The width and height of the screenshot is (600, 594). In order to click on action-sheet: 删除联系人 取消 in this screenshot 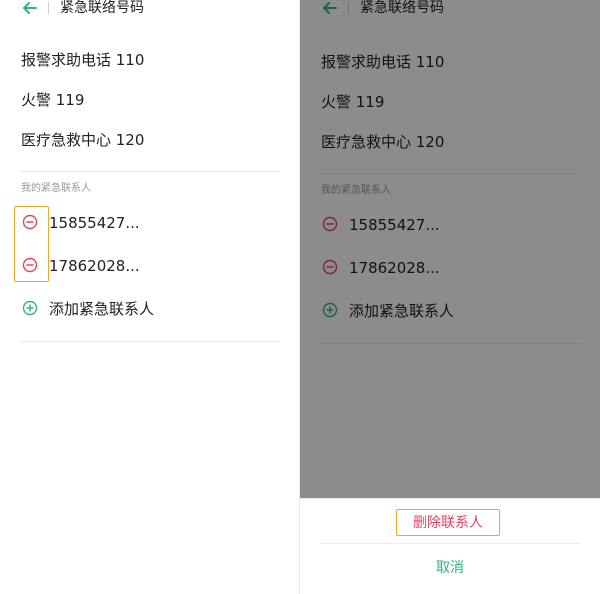, I will do `click(450, 546)`.